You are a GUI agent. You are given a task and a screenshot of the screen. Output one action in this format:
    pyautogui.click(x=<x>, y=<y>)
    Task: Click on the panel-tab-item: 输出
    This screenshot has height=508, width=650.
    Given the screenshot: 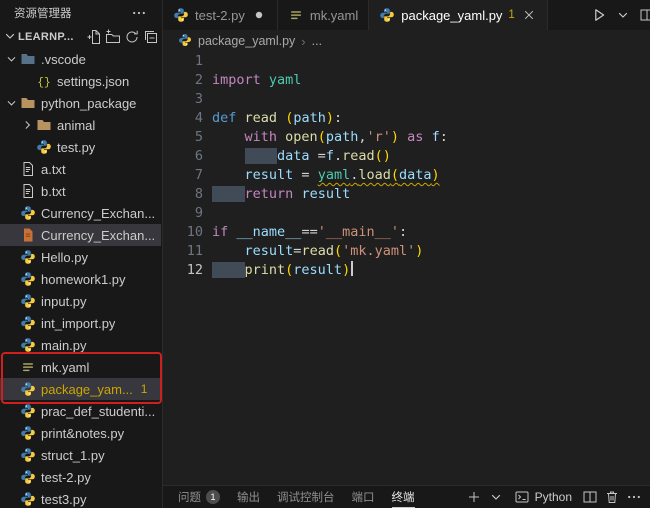 What is the action you would take?
    pyautogui.click(x=248, y=497)
    